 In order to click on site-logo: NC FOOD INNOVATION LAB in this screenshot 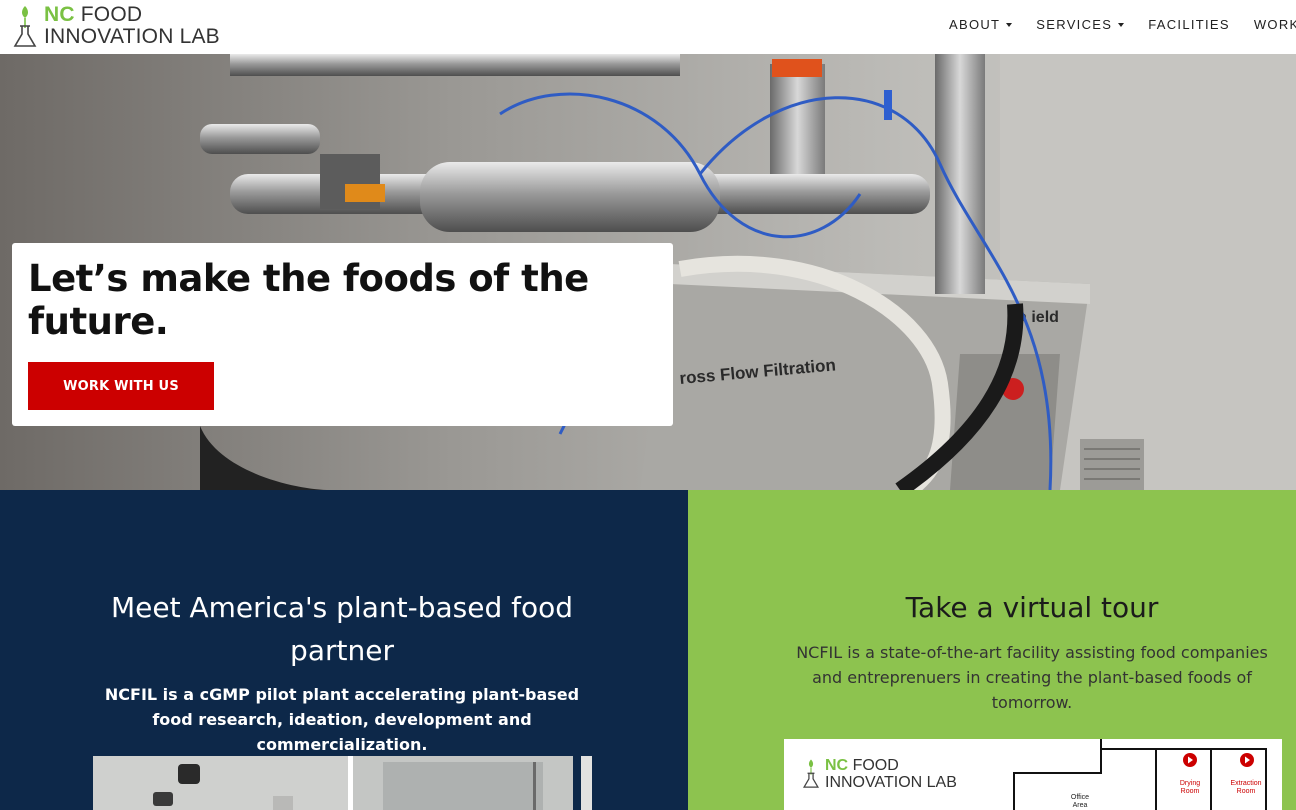, I will do `click(116, 27)`.